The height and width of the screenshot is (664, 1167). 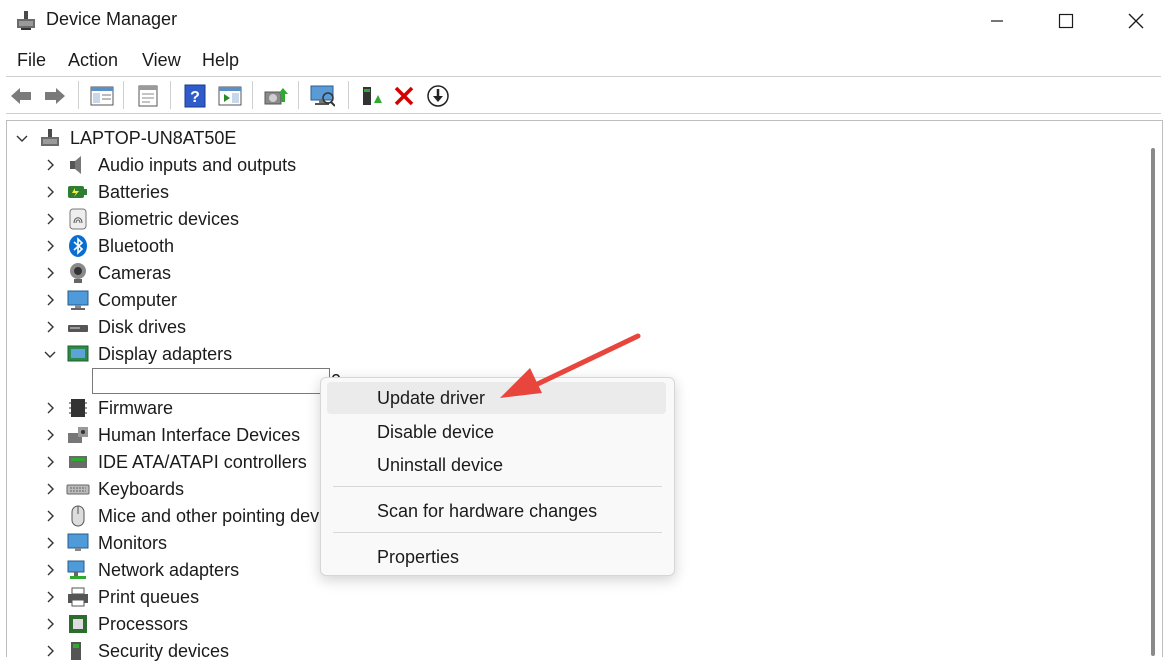 I want to click on forward-icon, so click(x=55, y=96).